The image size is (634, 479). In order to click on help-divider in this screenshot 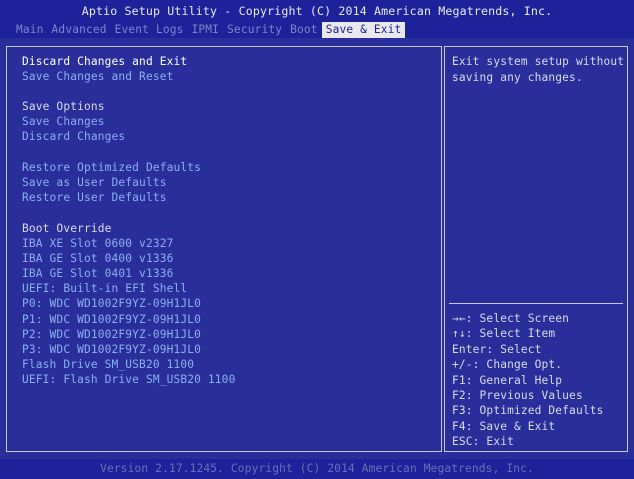, I will do `click(536, 303)`.